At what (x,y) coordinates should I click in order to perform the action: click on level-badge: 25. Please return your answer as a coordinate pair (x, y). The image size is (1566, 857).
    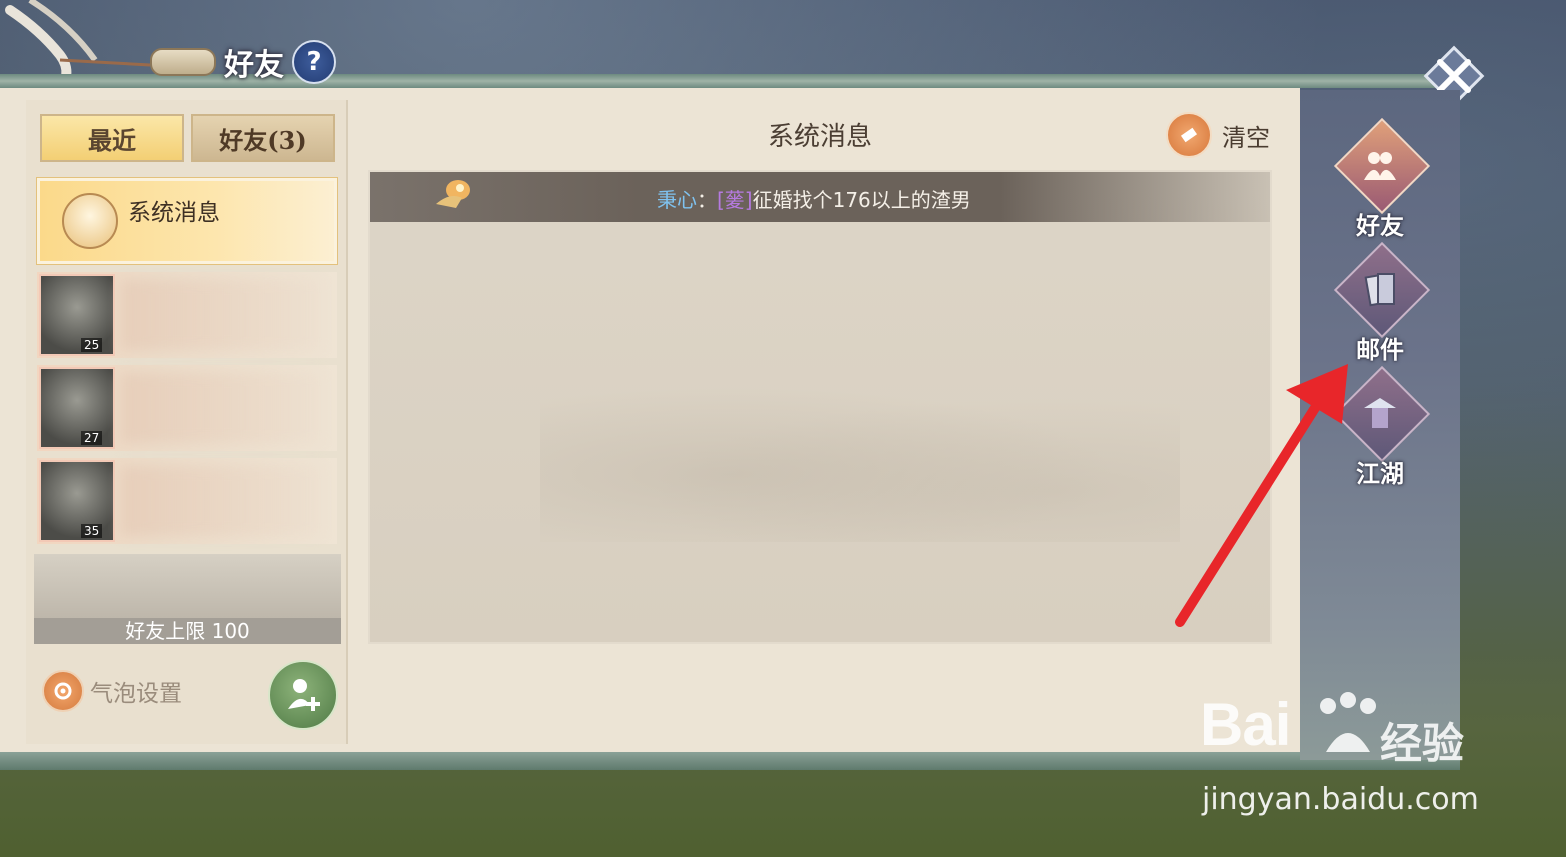
    Looking at the image, I should click on (92, 345).